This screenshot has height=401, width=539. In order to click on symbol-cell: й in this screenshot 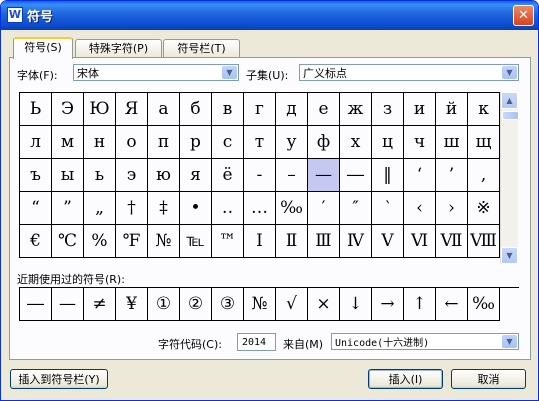, I will do `click(452, 109)`.